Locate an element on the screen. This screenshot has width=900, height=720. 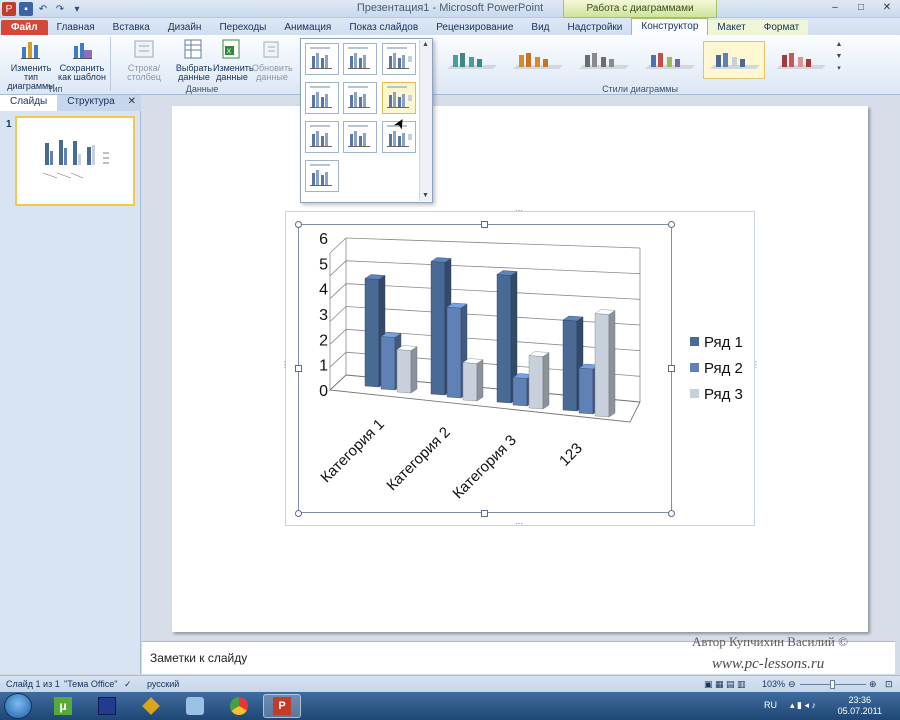
bar-front-s2-c2 is located at coordinates (536, 382).